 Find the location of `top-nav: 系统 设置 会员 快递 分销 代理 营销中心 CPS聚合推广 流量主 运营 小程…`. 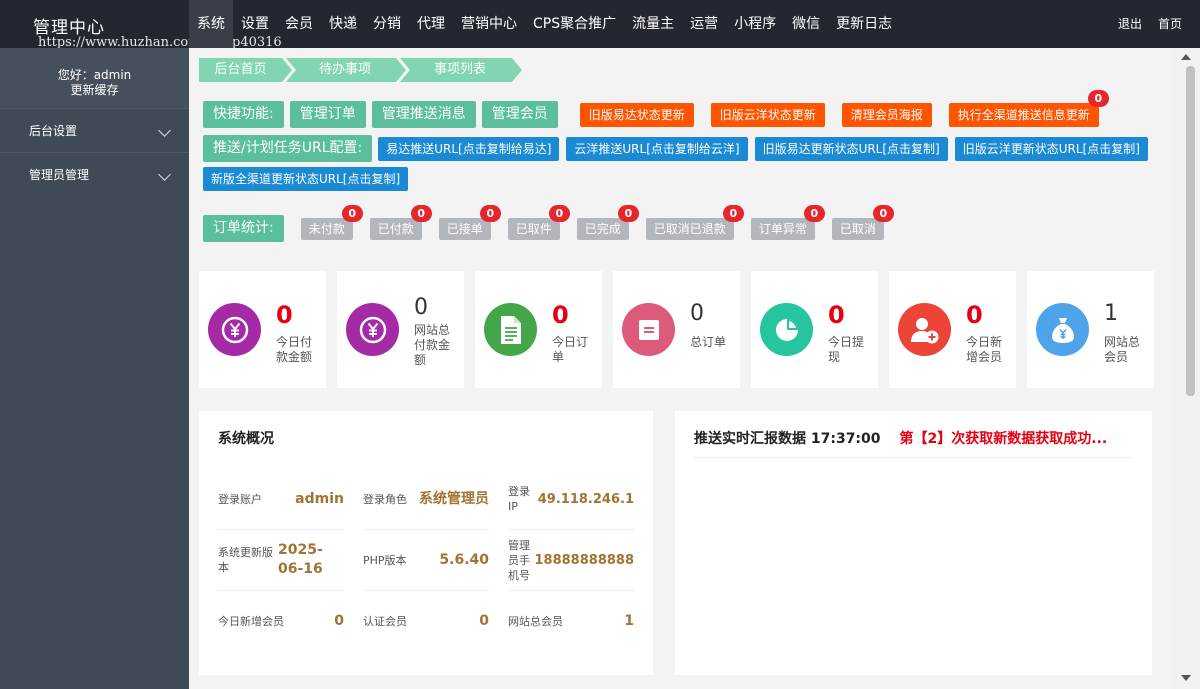

top-nav: 系统 设置 会员 快递 分销 代理 营销中心 CPS聚合推广 流量主 运营 小程… is located at coordinates (544, 24).